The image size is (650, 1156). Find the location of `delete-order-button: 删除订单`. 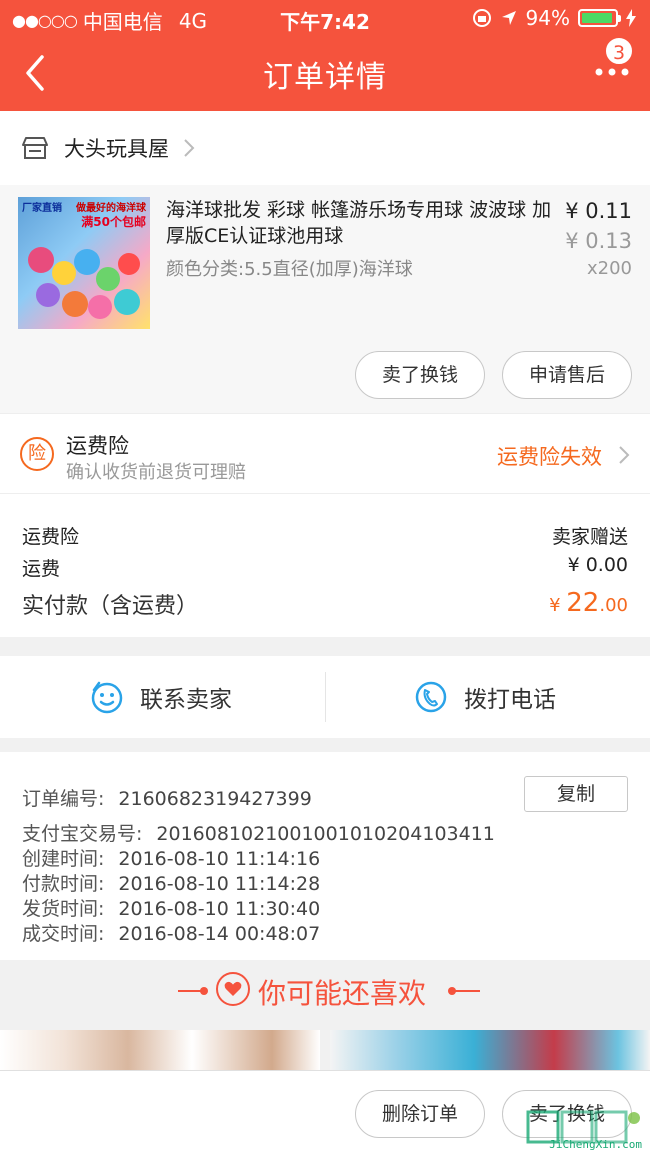

delete-order-button: 删除订单 is located at coordinates (420, 1114).